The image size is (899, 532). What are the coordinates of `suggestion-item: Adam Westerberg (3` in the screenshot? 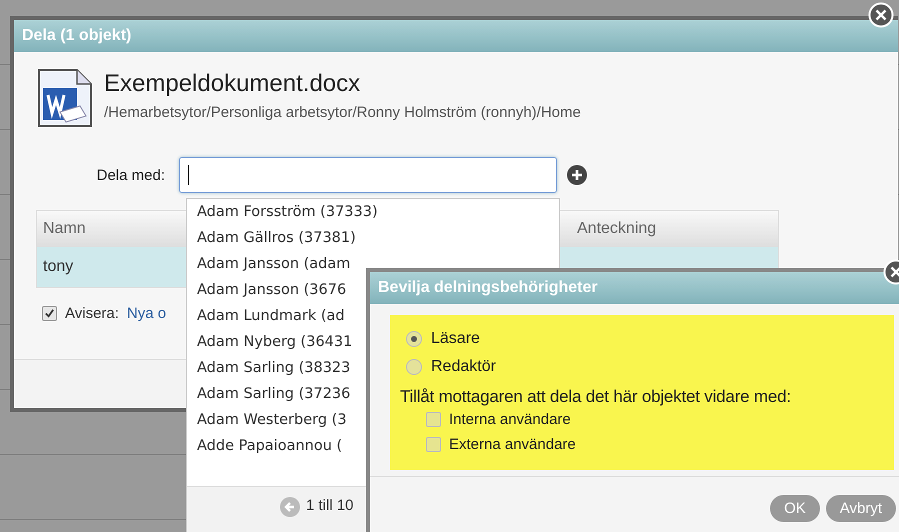 It's located at (272, 420).